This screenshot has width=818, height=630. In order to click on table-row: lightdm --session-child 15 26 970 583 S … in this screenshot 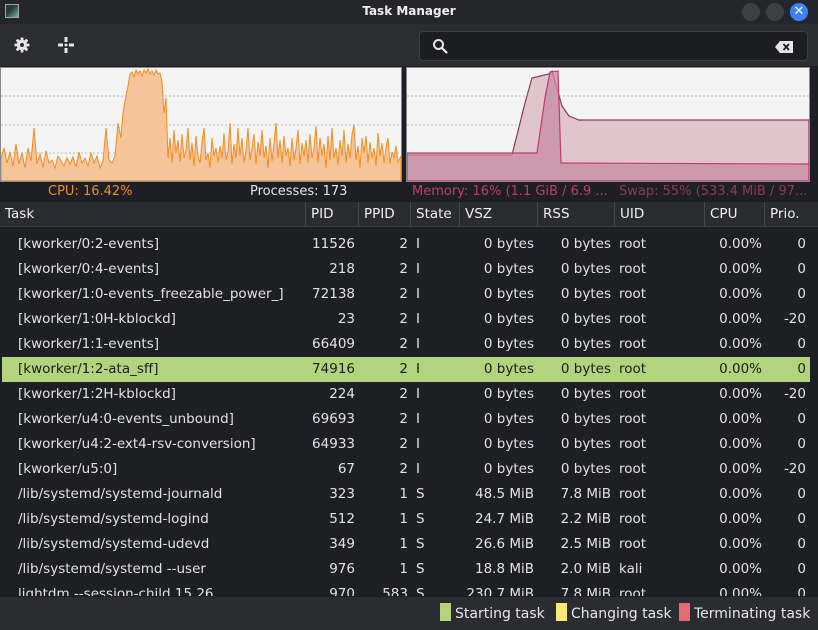, I will do `click(409, 589)`.